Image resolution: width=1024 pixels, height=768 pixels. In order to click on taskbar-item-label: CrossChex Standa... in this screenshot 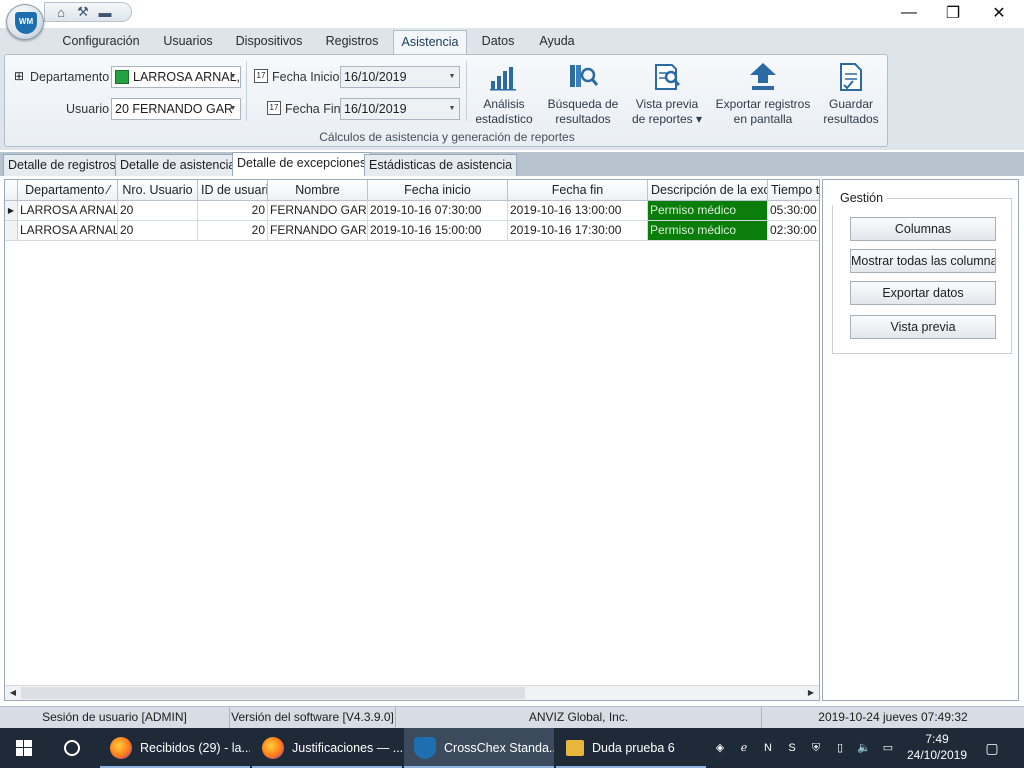, I will do `click(499, 748)`.